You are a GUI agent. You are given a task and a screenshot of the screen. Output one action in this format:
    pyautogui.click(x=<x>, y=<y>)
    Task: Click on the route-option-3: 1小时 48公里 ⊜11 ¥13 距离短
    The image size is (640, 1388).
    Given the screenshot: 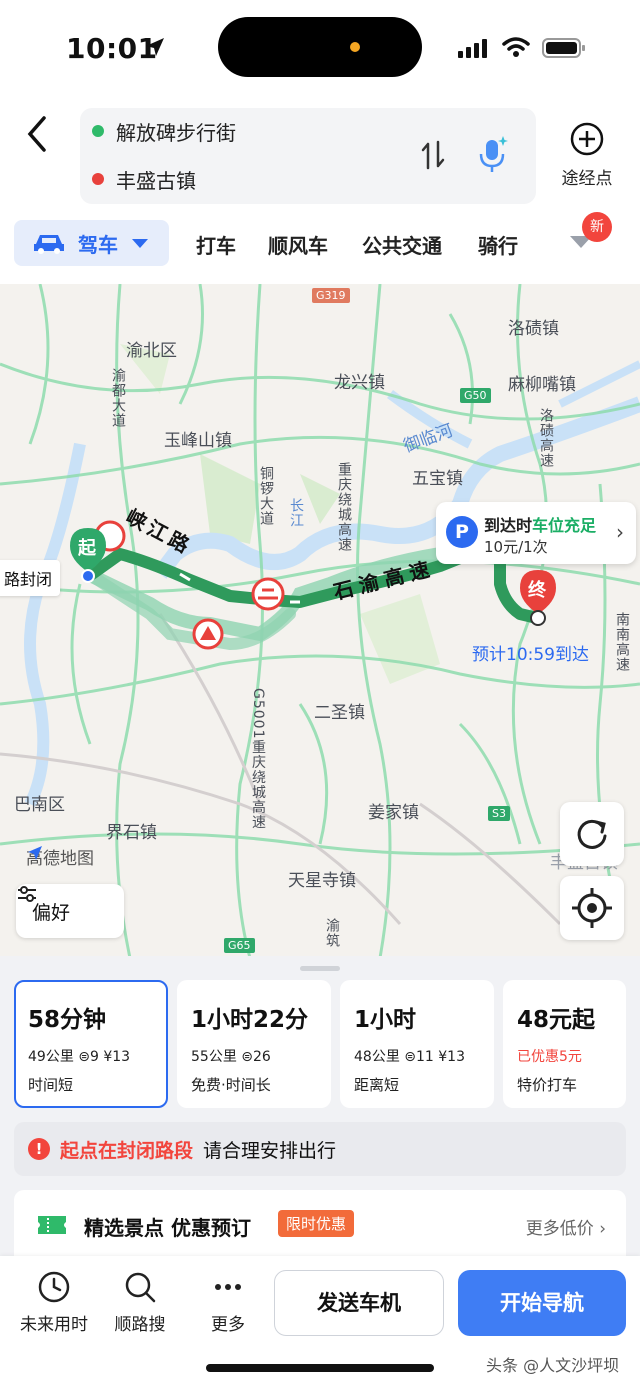 What is the action you would take?
    pyautogui.click(x=417, y=1044)
    